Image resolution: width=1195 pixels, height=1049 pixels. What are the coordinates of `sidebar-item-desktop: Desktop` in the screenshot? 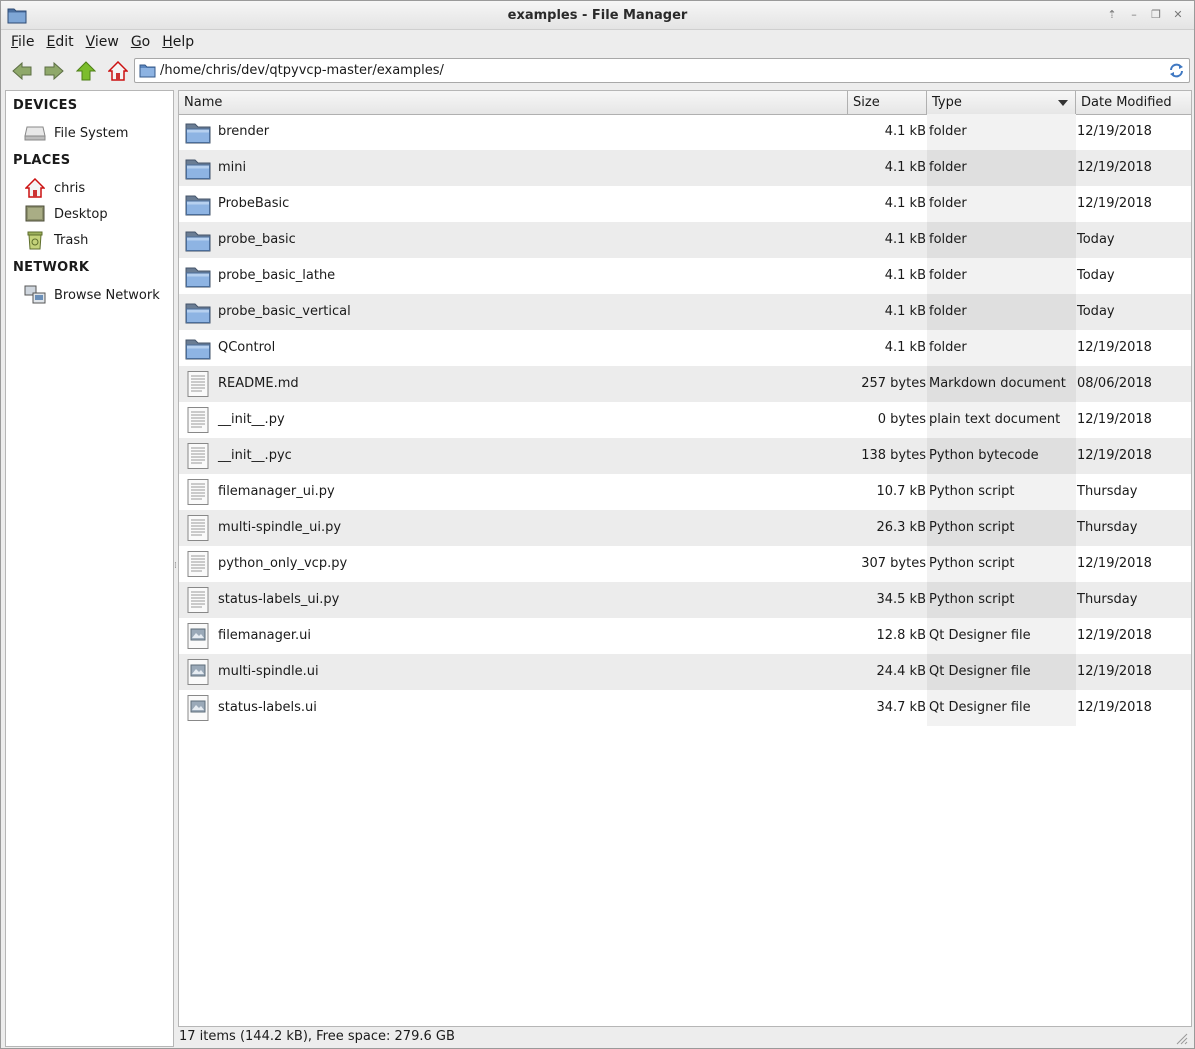 It's located at (66, 214).